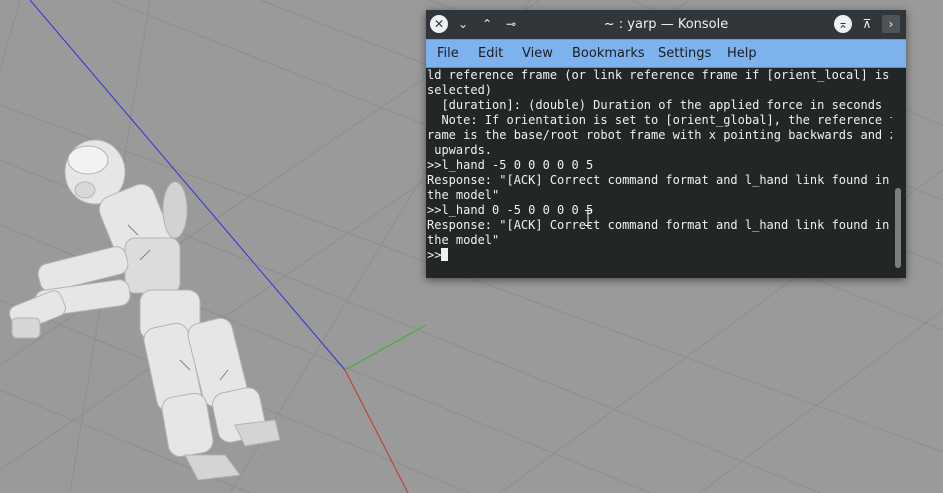 This screenshot has height=493, width=943. What do you see at coordinates (684, 53) in the screenshot?
I see `menu-settings: Settings` at bounding box center [684, 53].